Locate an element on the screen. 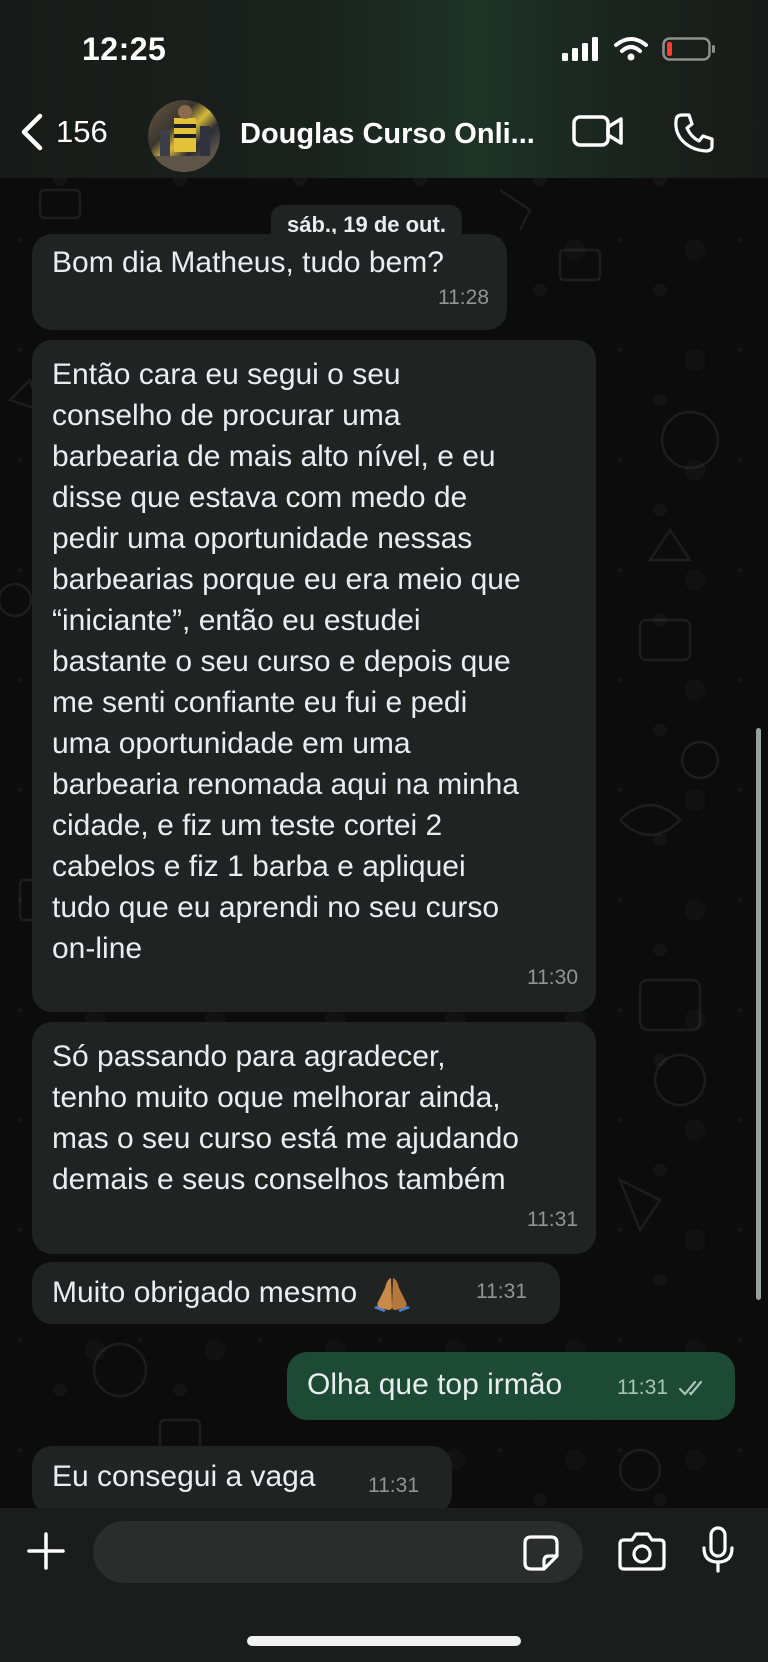  back-chevron-icon is located at coordinates (32, 132).